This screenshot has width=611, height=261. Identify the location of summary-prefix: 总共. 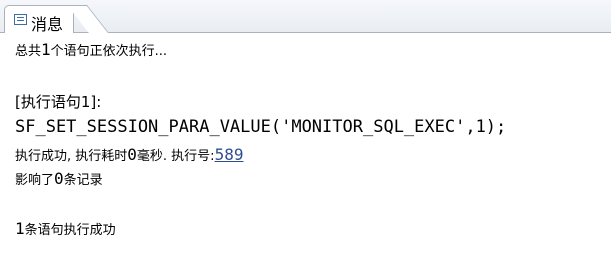
(28, 51).